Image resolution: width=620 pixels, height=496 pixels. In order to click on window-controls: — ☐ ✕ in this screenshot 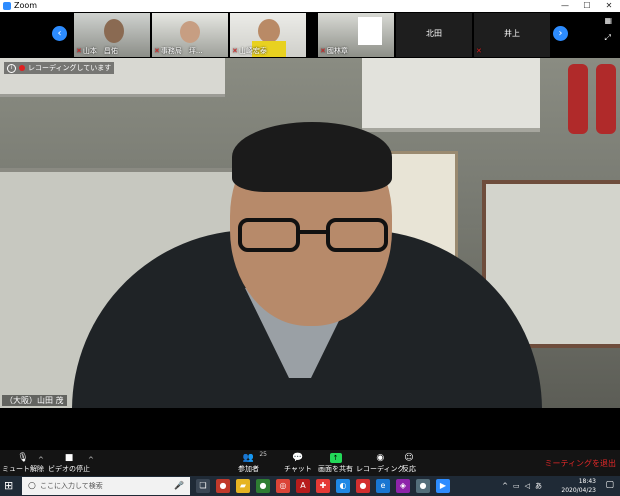, I will do `click(587, 6)`.